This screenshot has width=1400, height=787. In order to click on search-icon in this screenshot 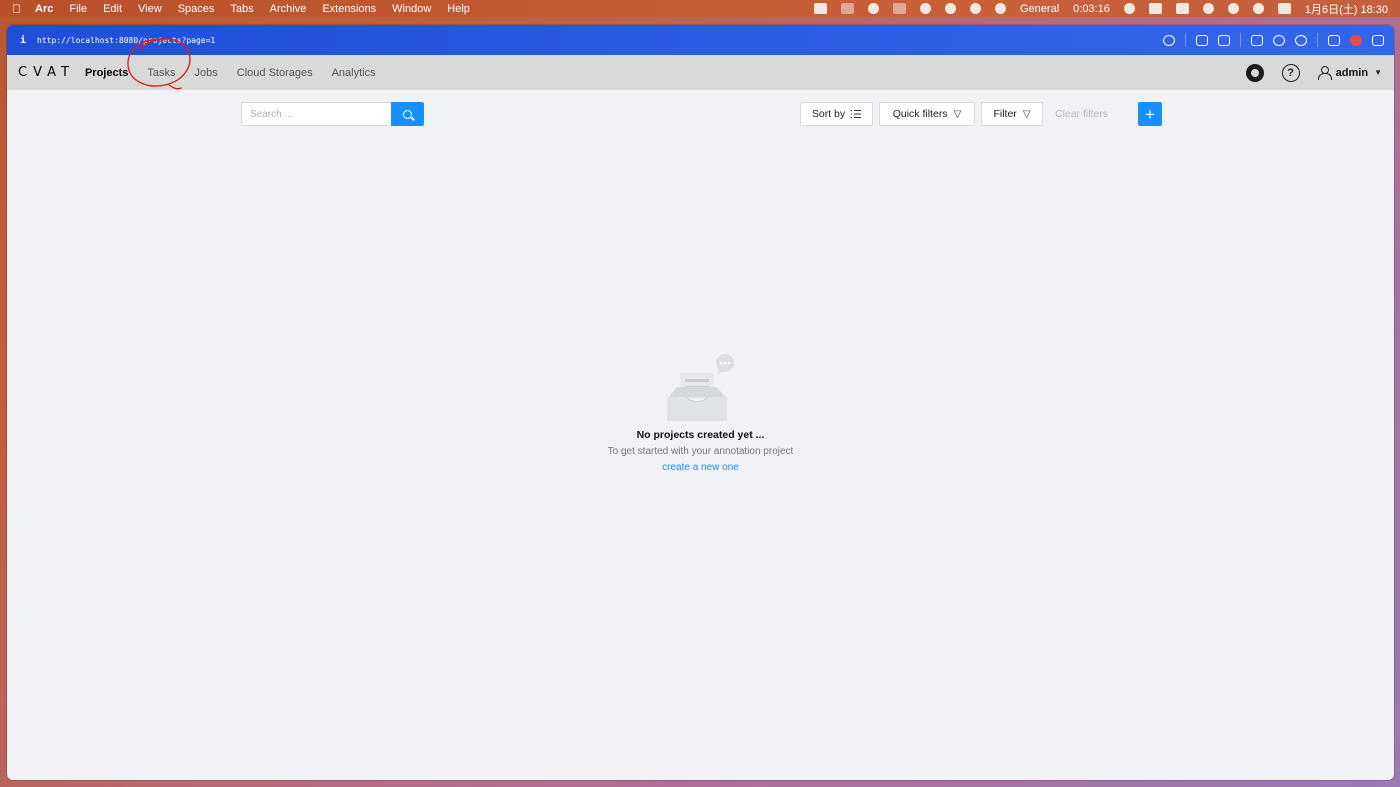, I will do `click(407, 114)`.